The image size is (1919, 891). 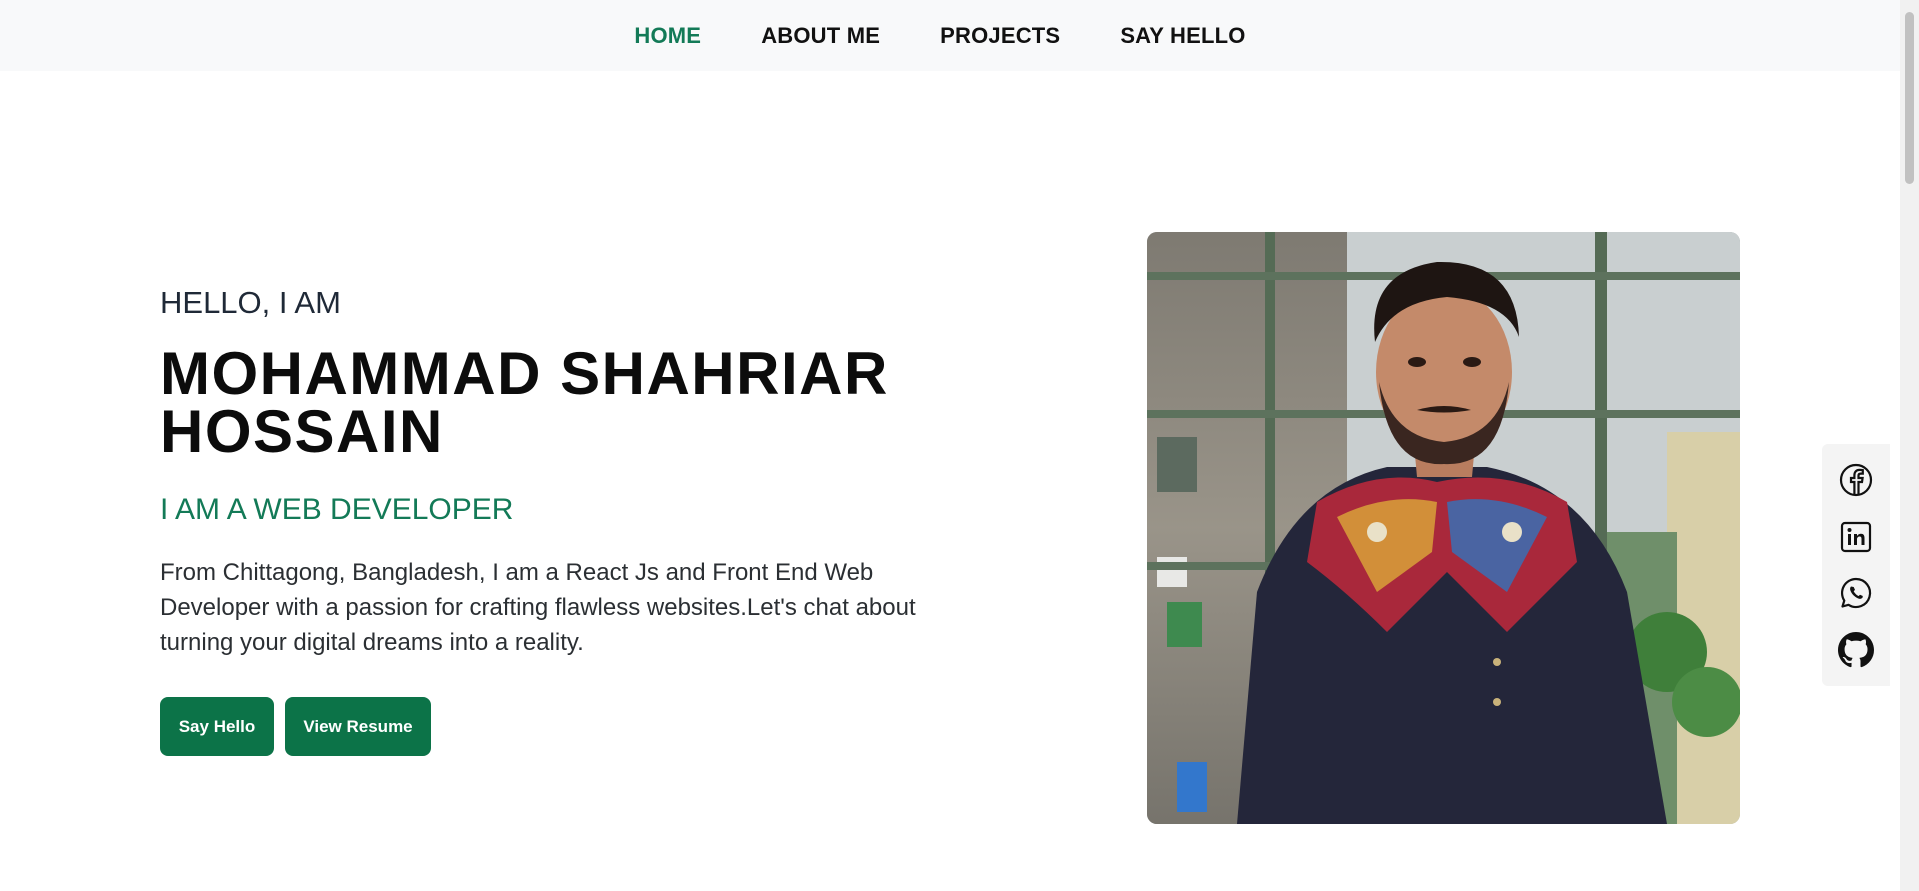 What do you see at coordinates (302, 431) in the screenshot?
I see `hero-name-line2: HOSSAIN` at bounding box center [302, 431].